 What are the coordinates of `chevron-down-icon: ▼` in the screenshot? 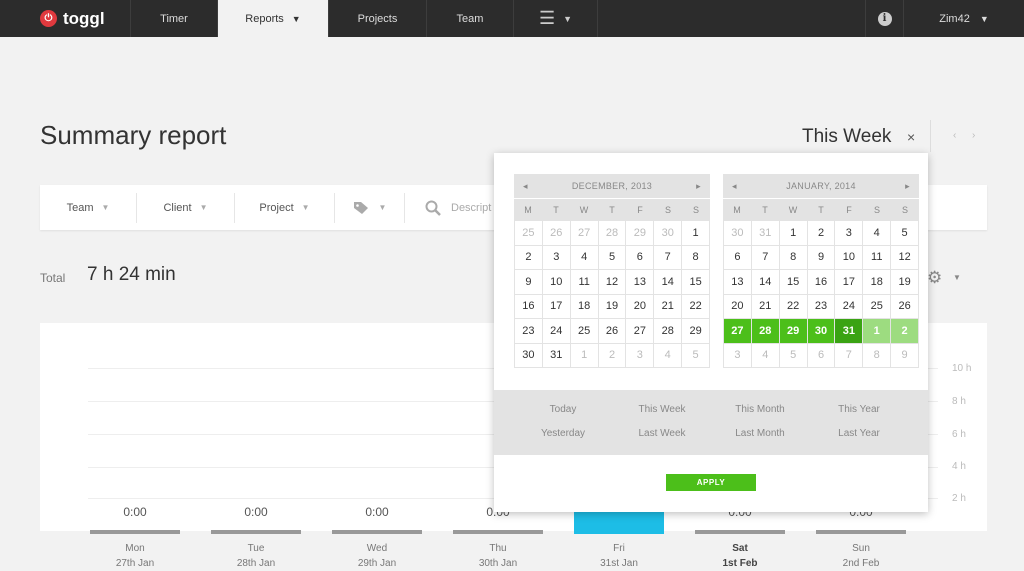 It's located at (957, 277).